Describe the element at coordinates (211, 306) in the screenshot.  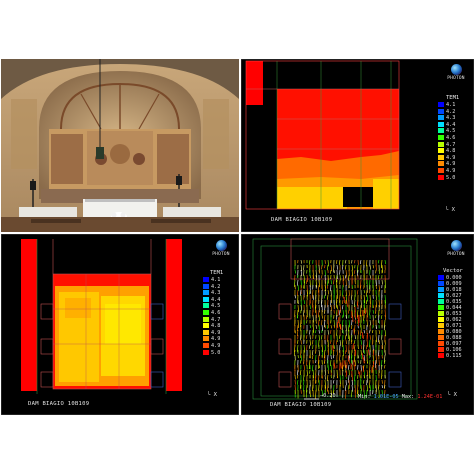
I see `legend-entry: 4.5` at that location.